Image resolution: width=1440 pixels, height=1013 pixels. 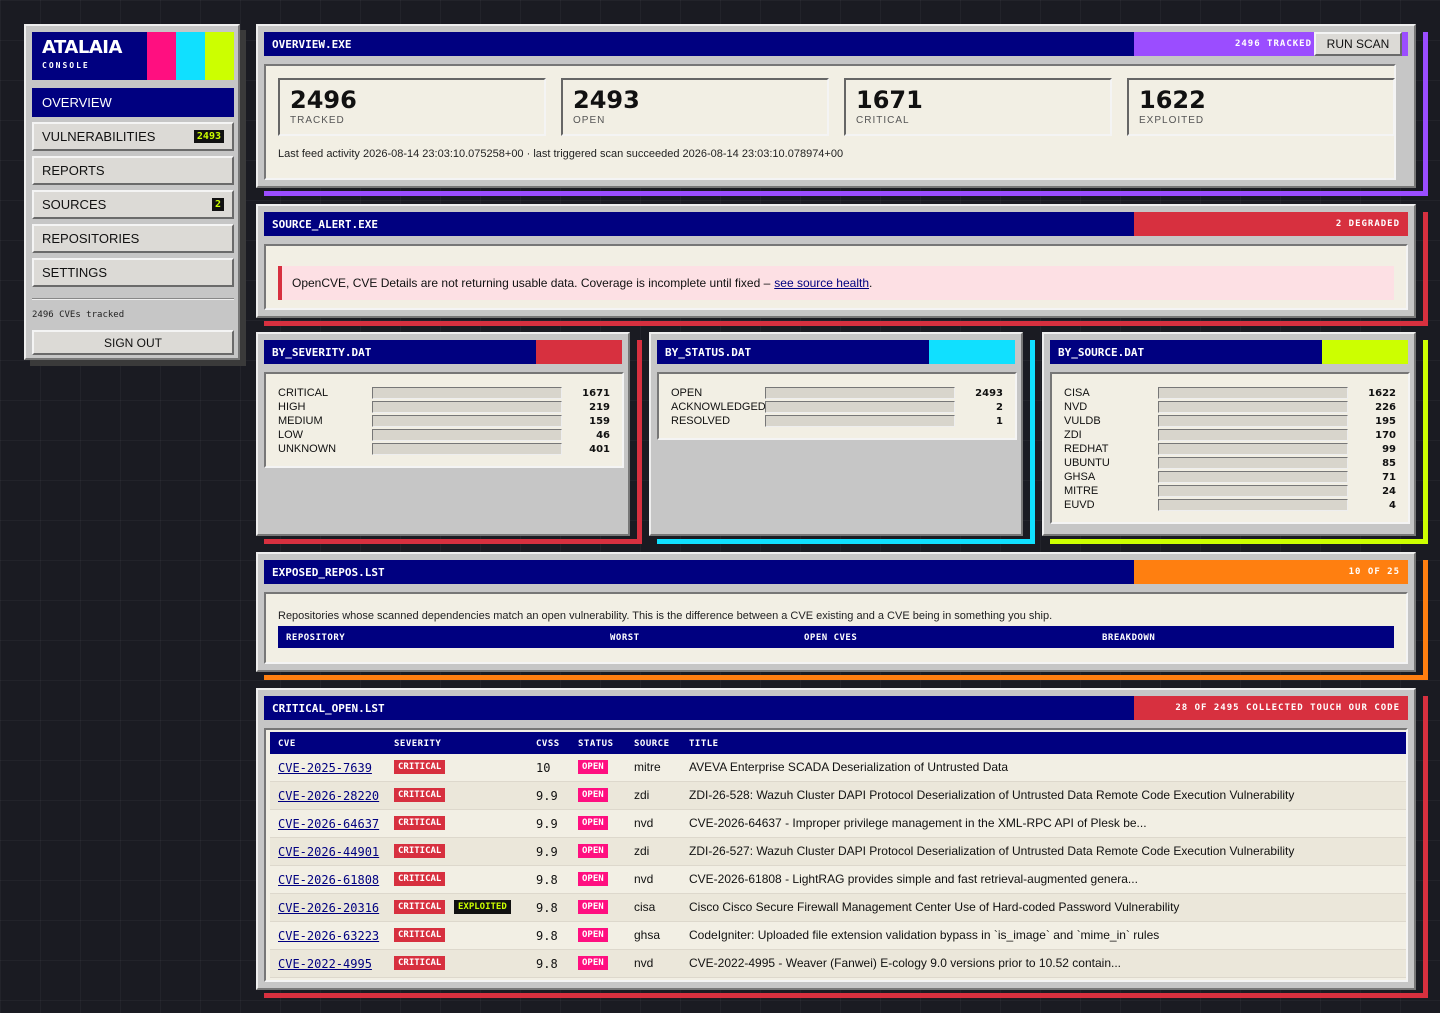 What do you see at coordinates (325, 768) in the screenshot?
I see `cve-link: CVE-2025-7639` at bounding box center [325, 768].